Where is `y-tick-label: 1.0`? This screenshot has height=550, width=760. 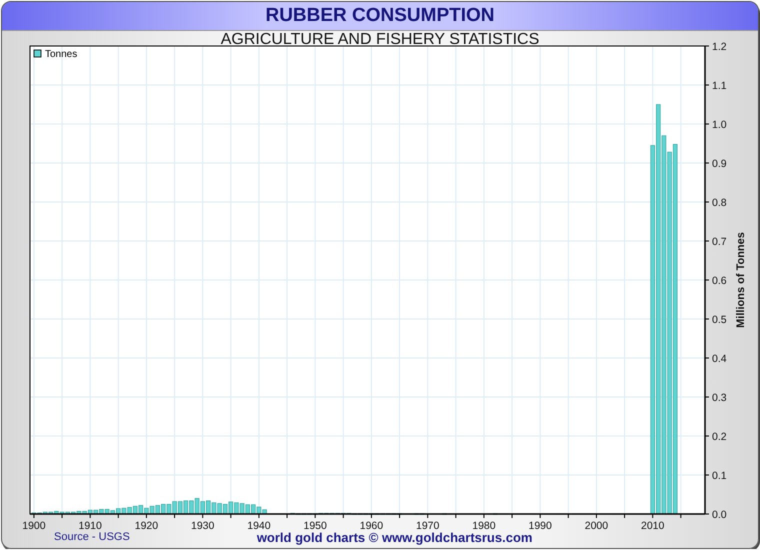 y-tick-label: 1.0 is located at coordinates (719, 125).